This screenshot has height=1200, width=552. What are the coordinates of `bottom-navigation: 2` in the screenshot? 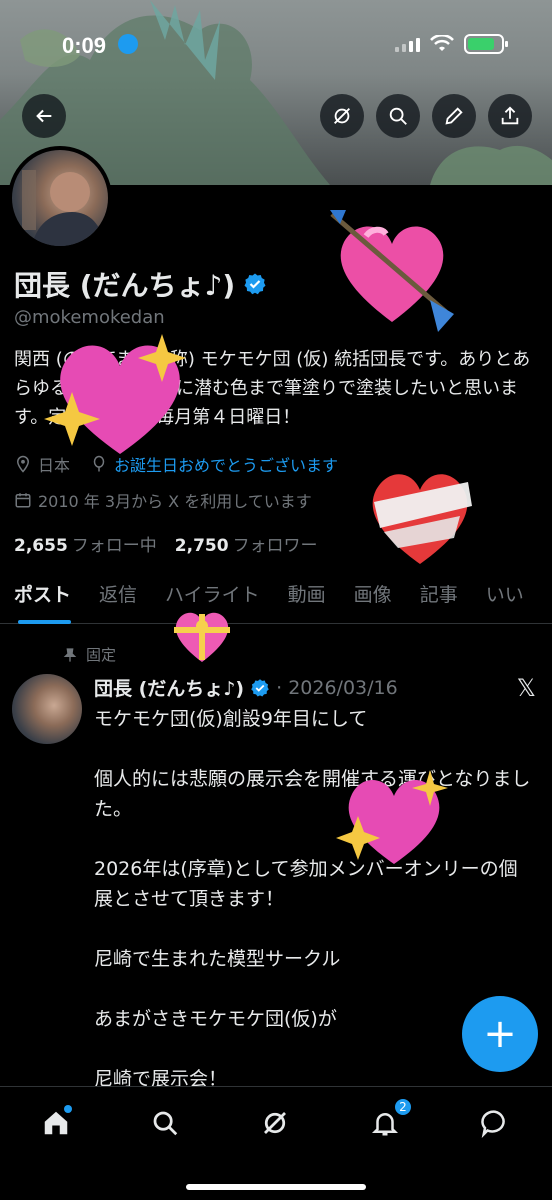 It's located at (276, 1143).